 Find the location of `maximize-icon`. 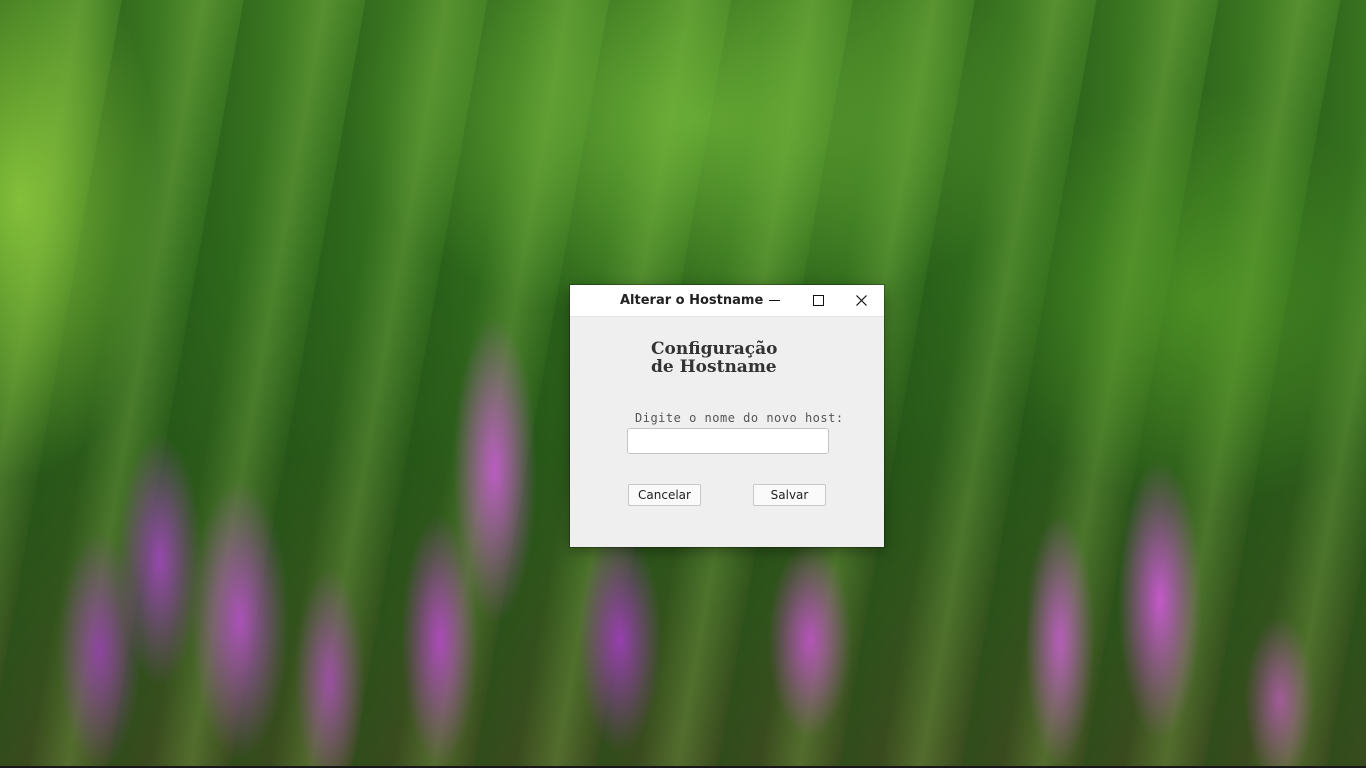

maximize-icon is located at coordinates (818, 300).